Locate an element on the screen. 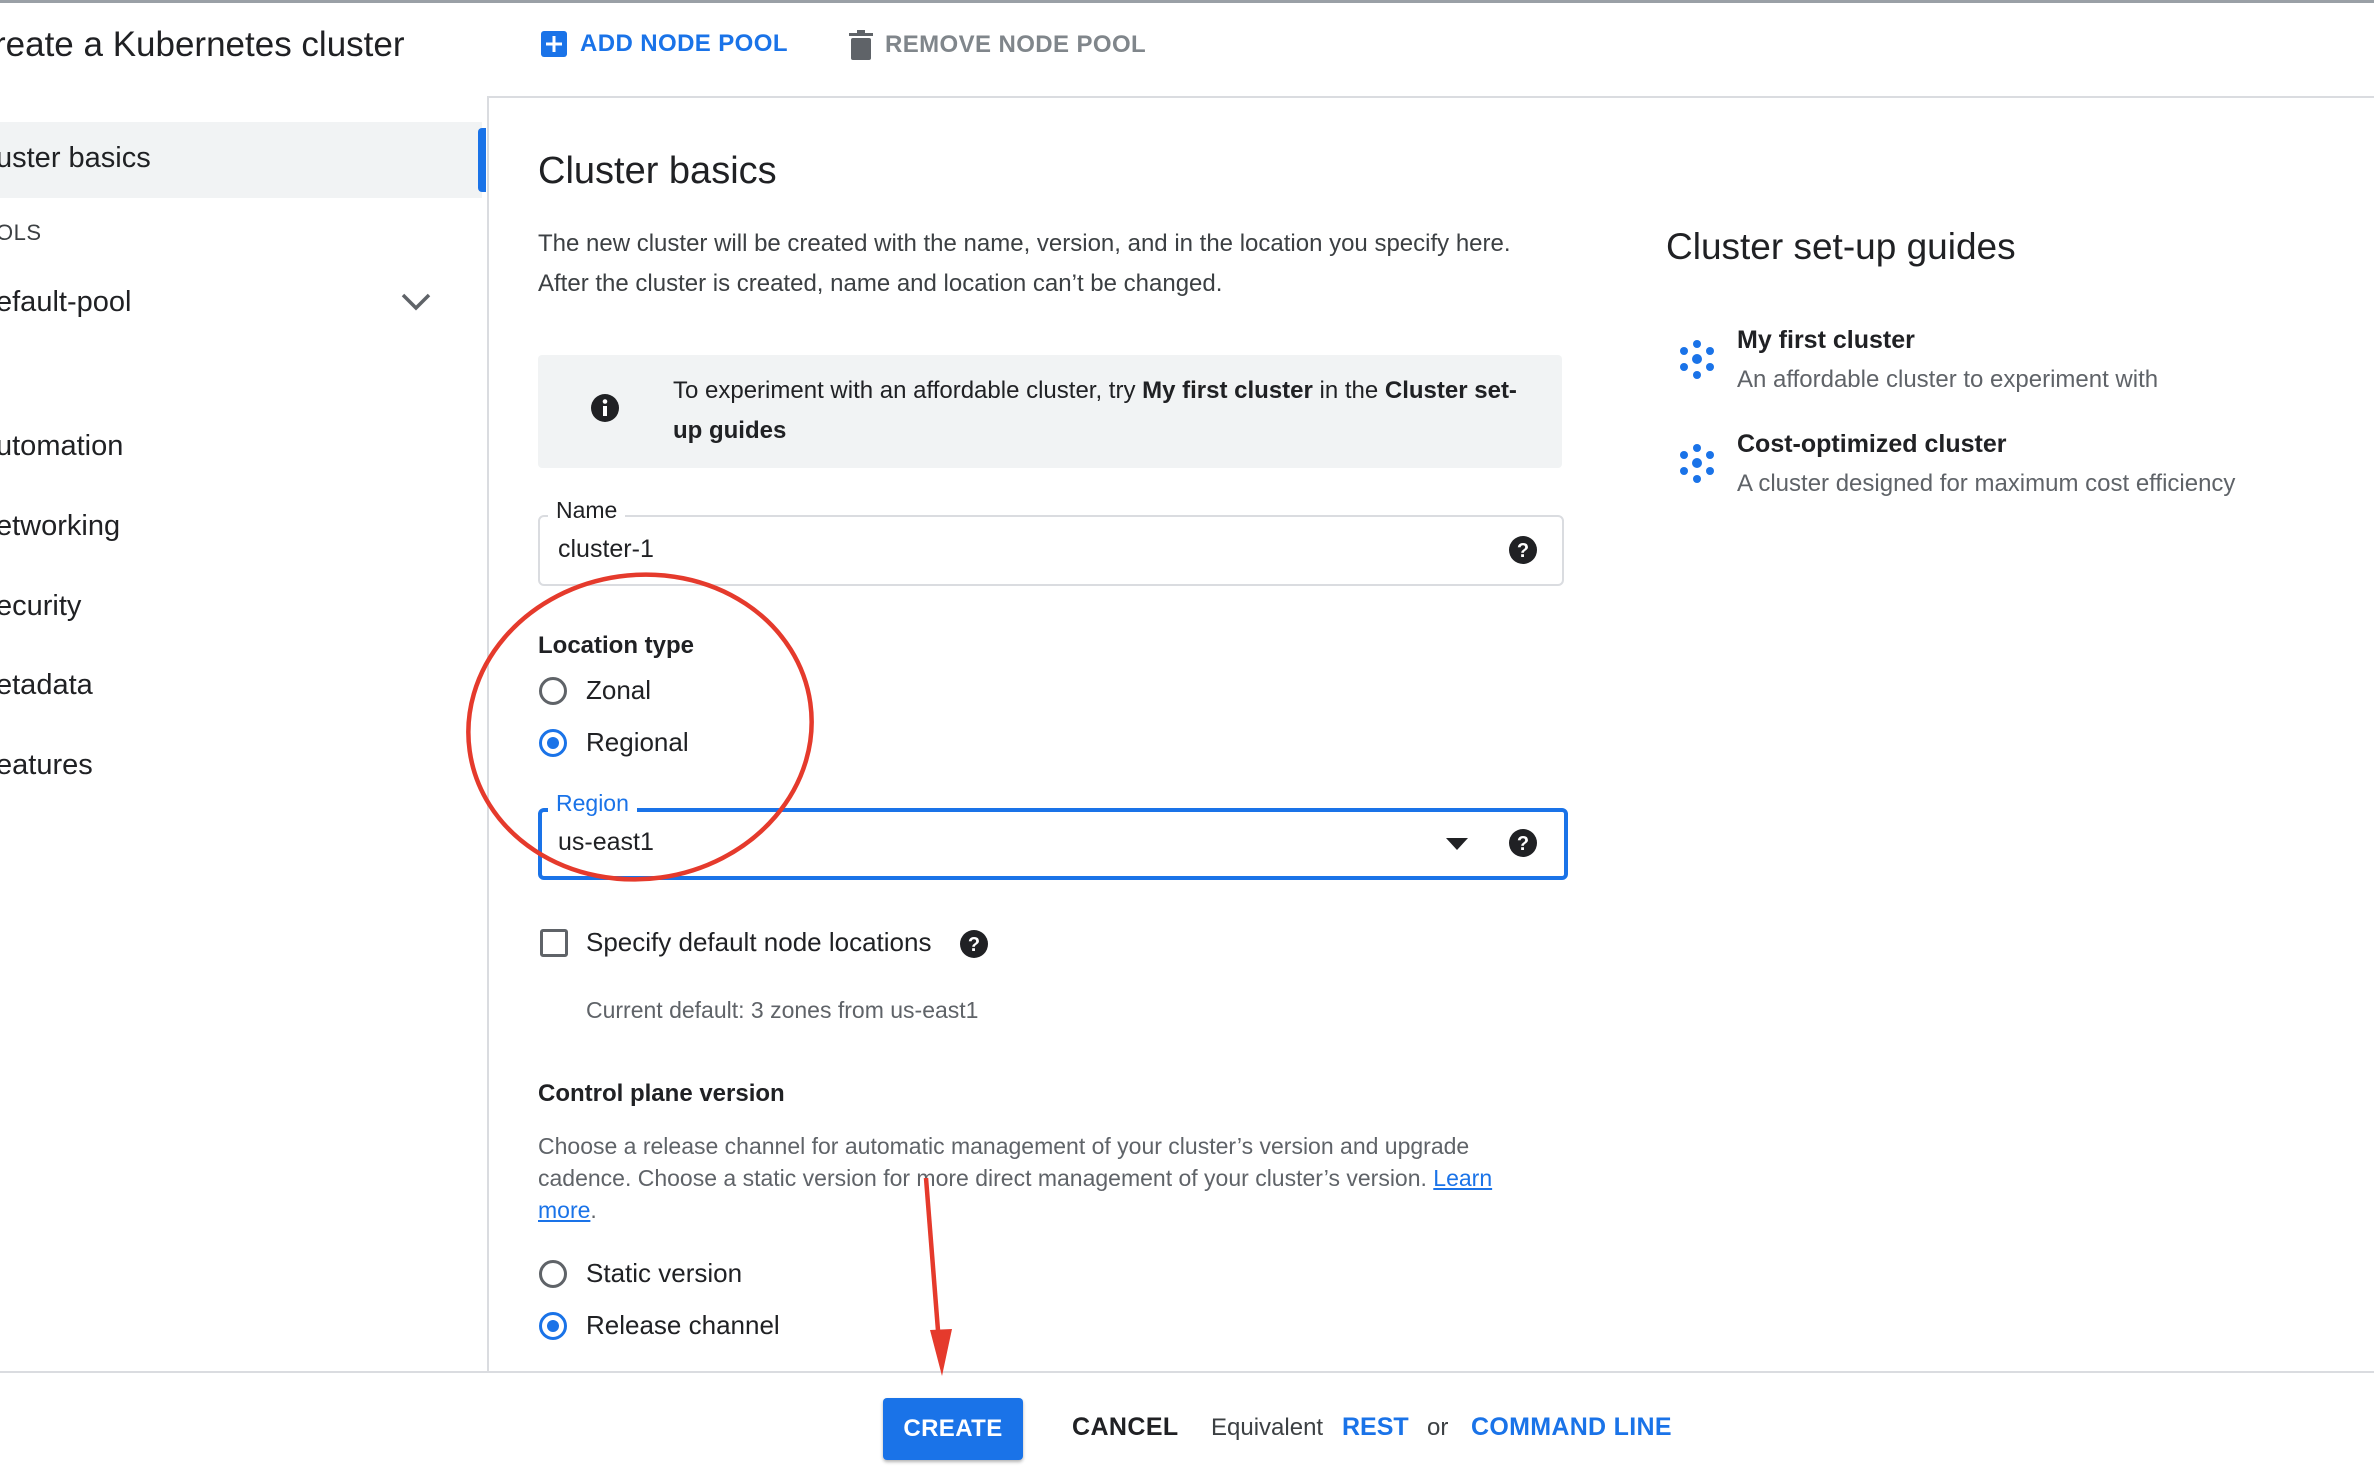  guides-title: Cluster set-up guides is located at coordinates (1841, 246).